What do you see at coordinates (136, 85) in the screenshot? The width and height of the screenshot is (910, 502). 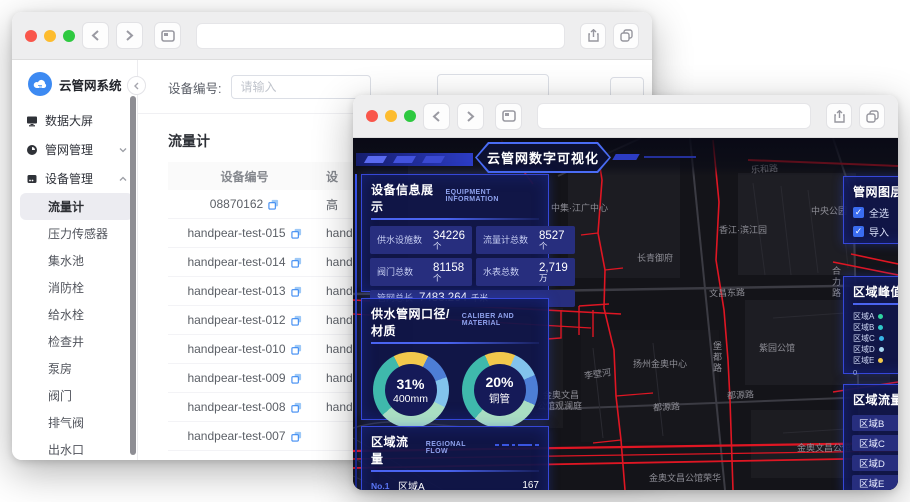 I see `sidebar-collapse-button` at bounding box center [136, 85].